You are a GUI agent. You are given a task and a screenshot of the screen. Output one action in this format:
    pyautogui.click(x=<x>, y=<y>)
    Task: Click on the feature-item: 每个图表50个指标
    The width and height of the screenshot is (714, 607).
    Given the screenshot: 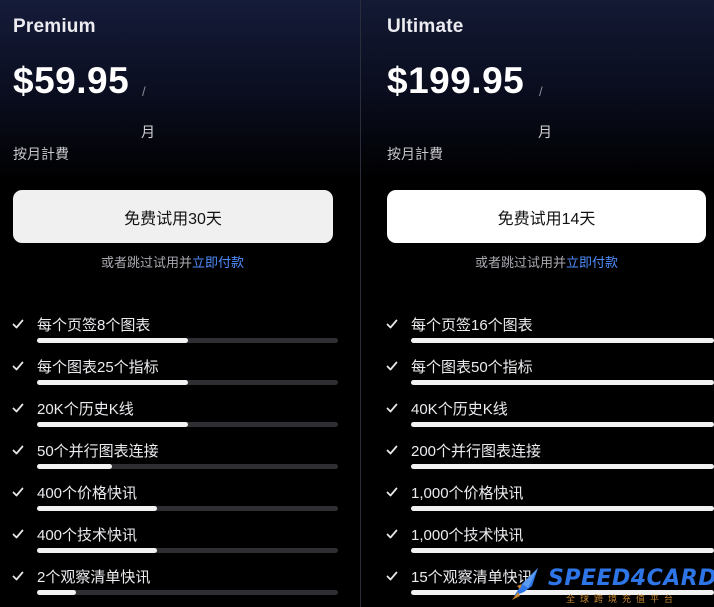 What is the action you would take?
    pyautogui.click(x=537, y=372)
    